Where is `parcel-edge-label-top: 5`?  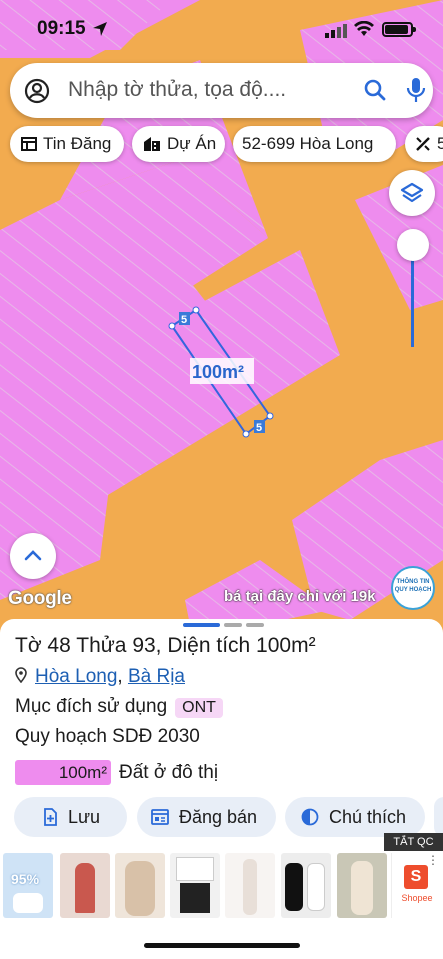
parcel-edge-label-top: 5 is located at coordinates (184, 320).